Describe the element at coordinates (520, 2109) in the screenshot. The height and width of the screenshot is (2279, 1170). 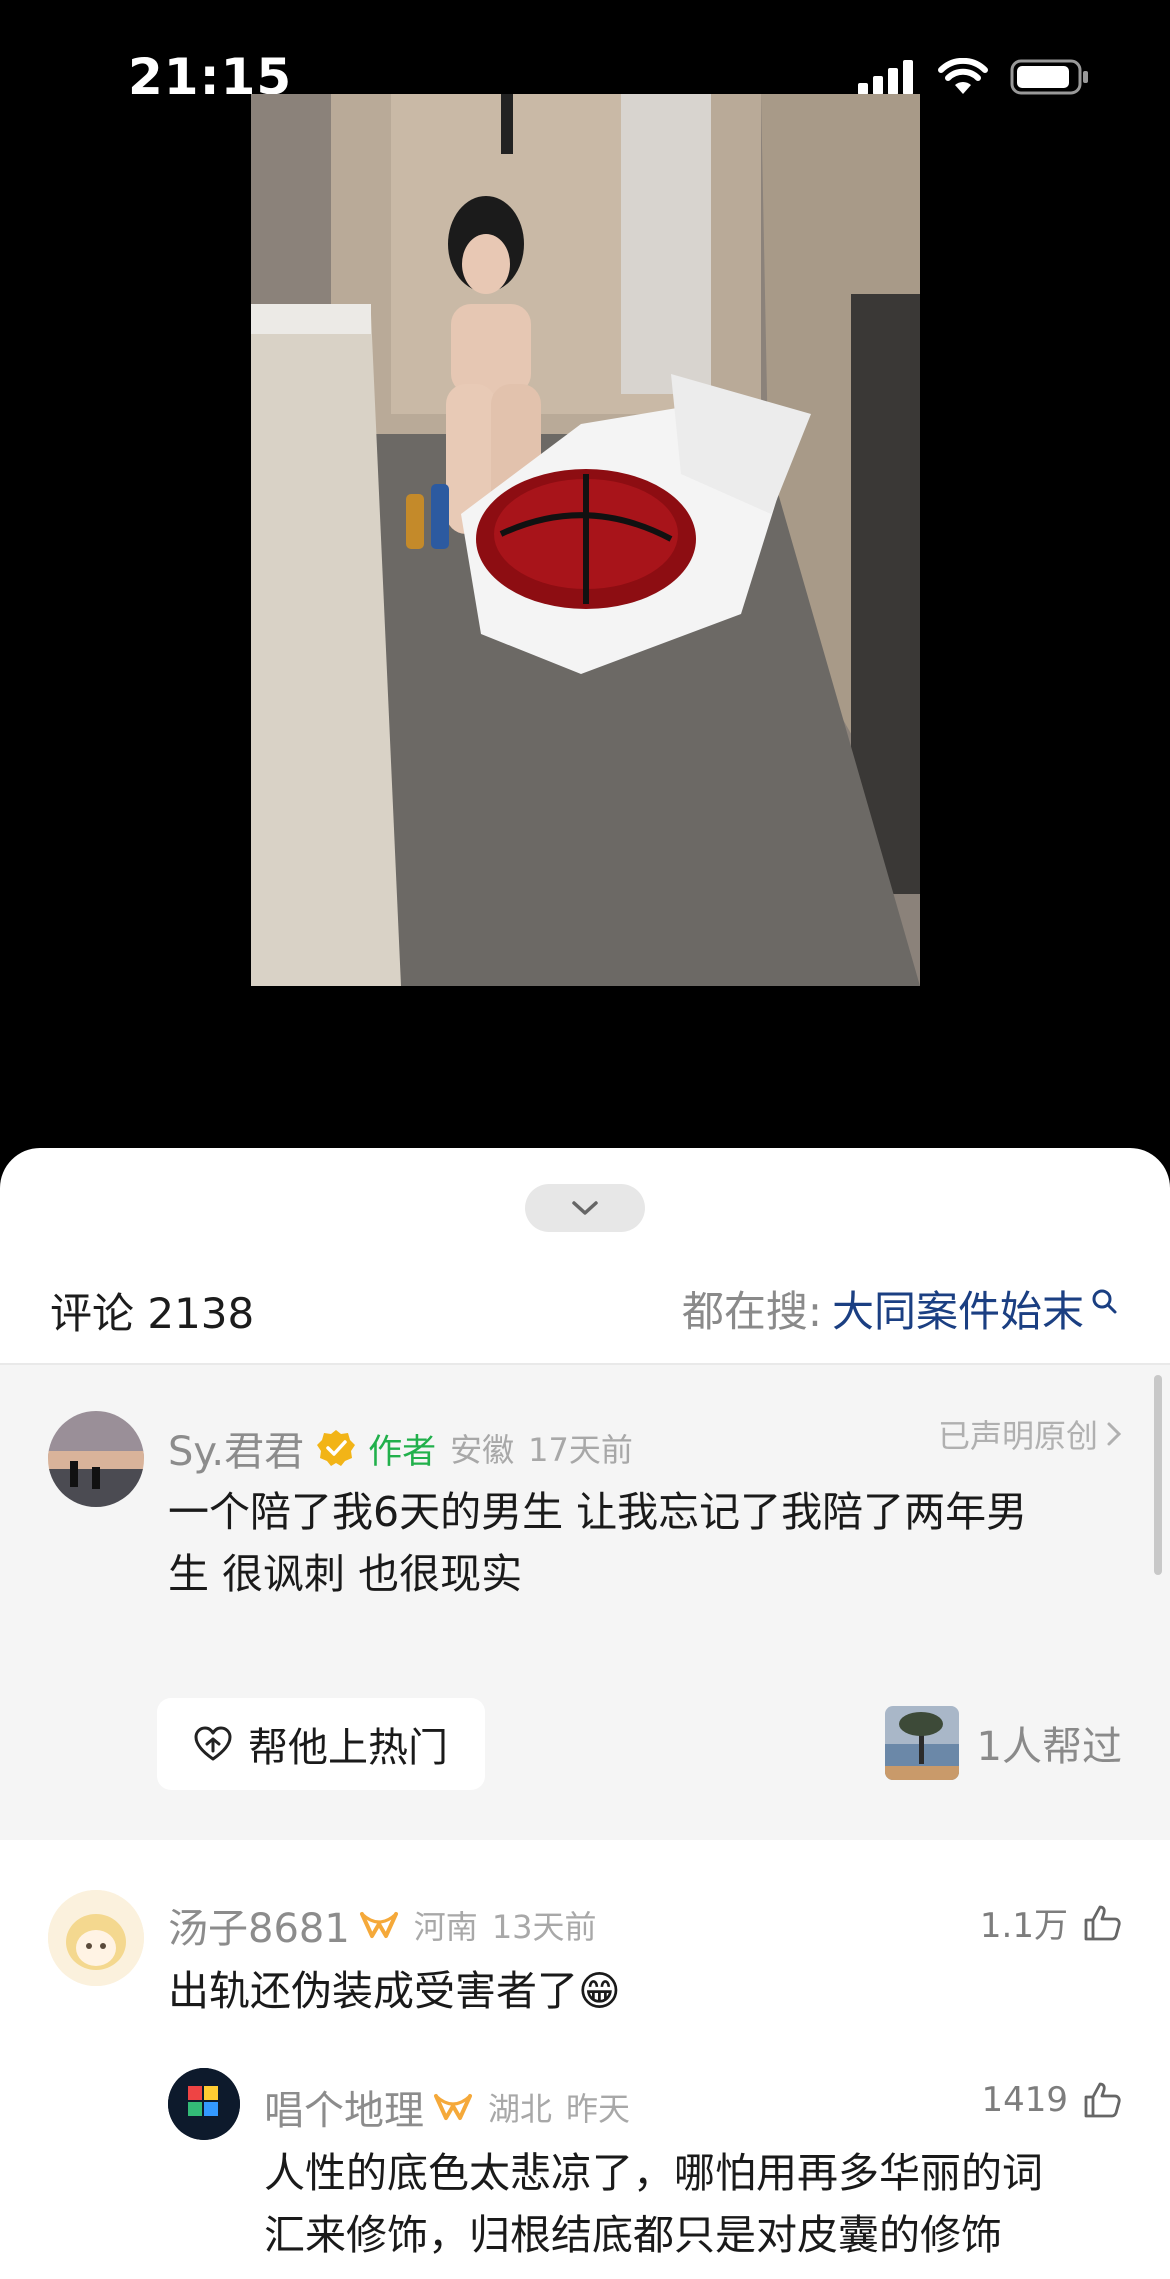
I see `reply-location: 湖北` at that location.